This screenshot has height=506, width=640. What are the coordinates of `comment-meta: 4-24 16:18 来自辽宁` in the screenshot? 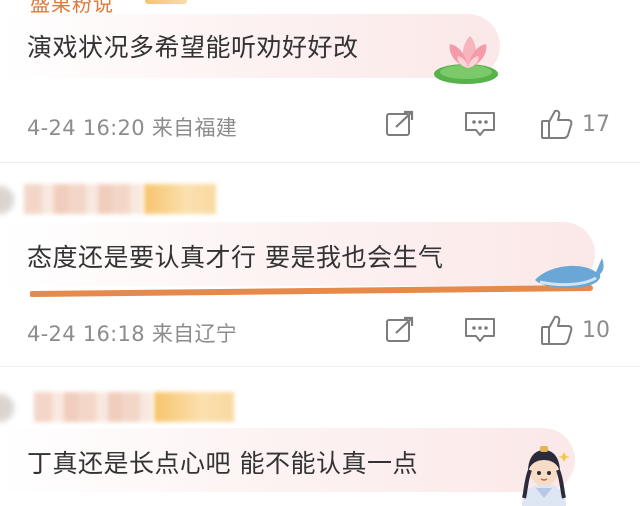 It's located at (132, 333).